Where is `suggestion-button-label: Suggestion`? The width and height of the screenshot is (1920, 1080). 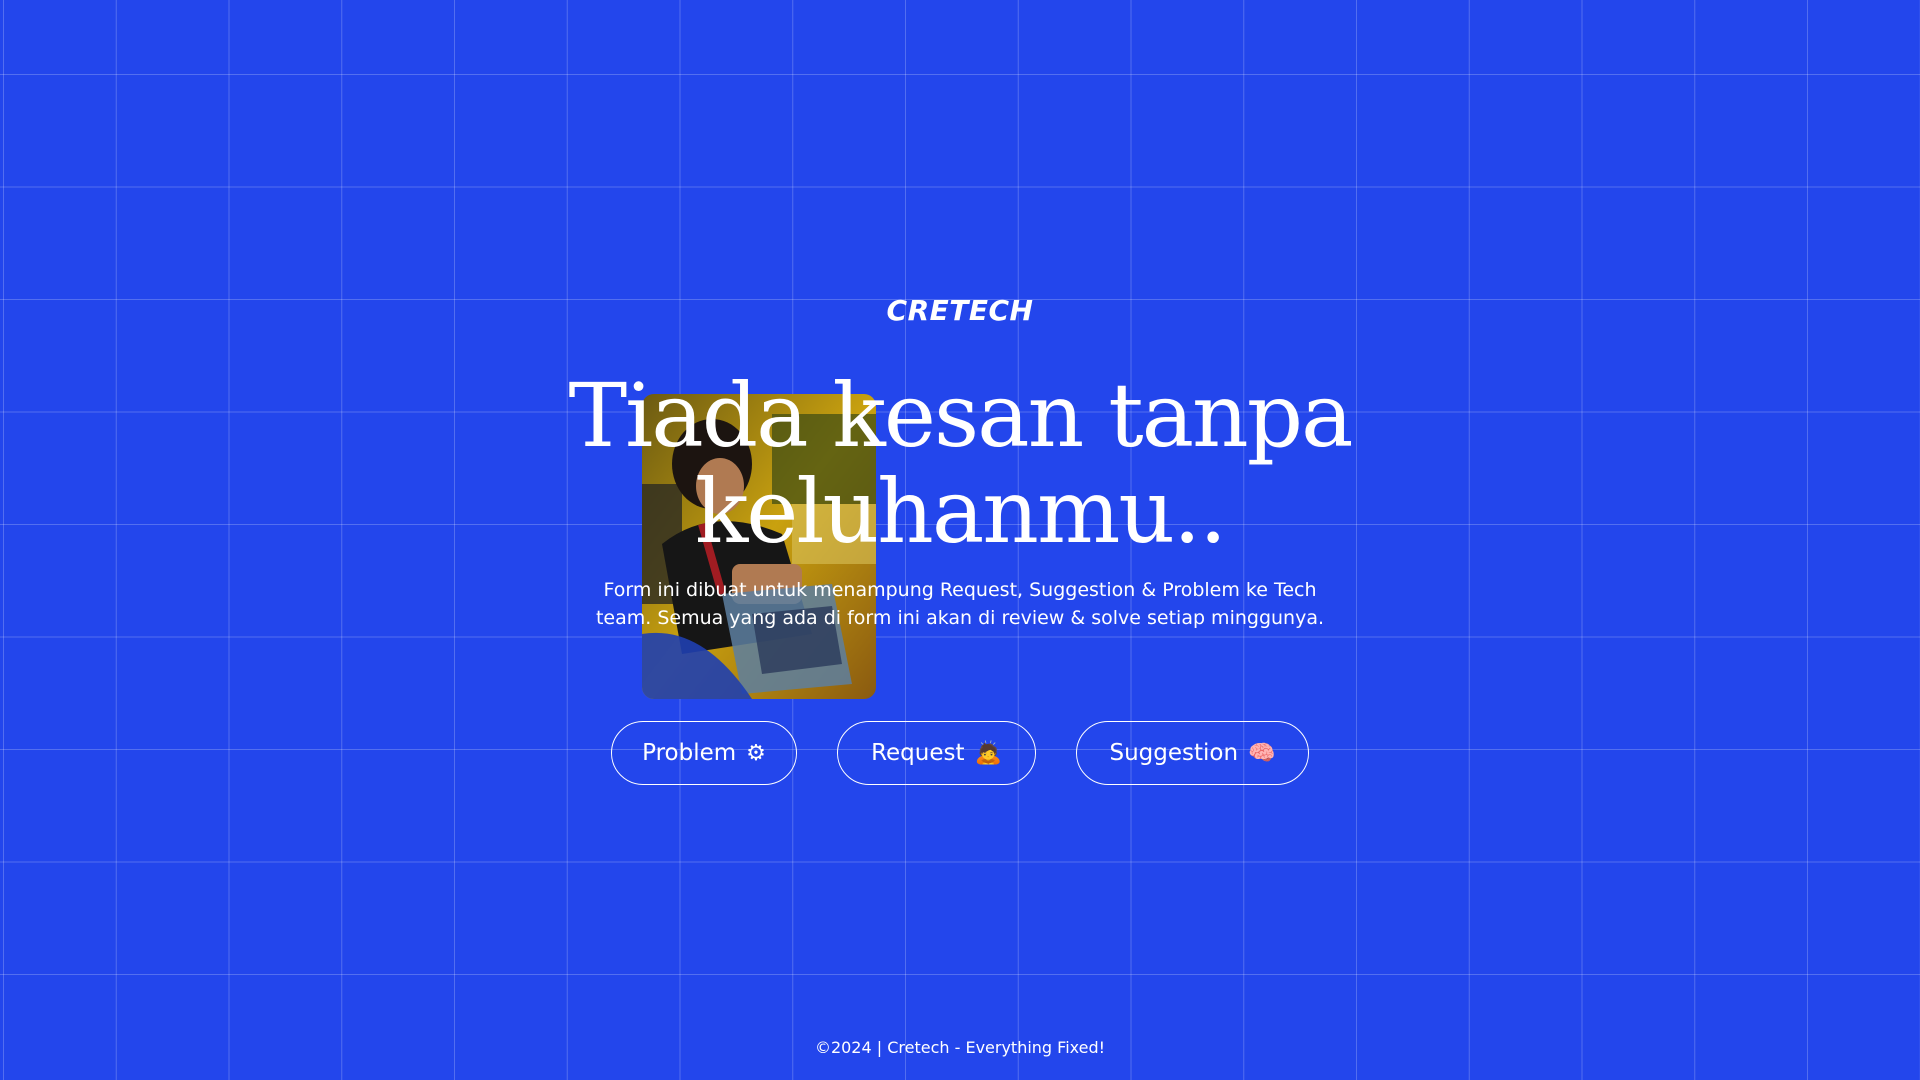 suggestion-button-label: Suggestion is located at coordinates (1174, 753).